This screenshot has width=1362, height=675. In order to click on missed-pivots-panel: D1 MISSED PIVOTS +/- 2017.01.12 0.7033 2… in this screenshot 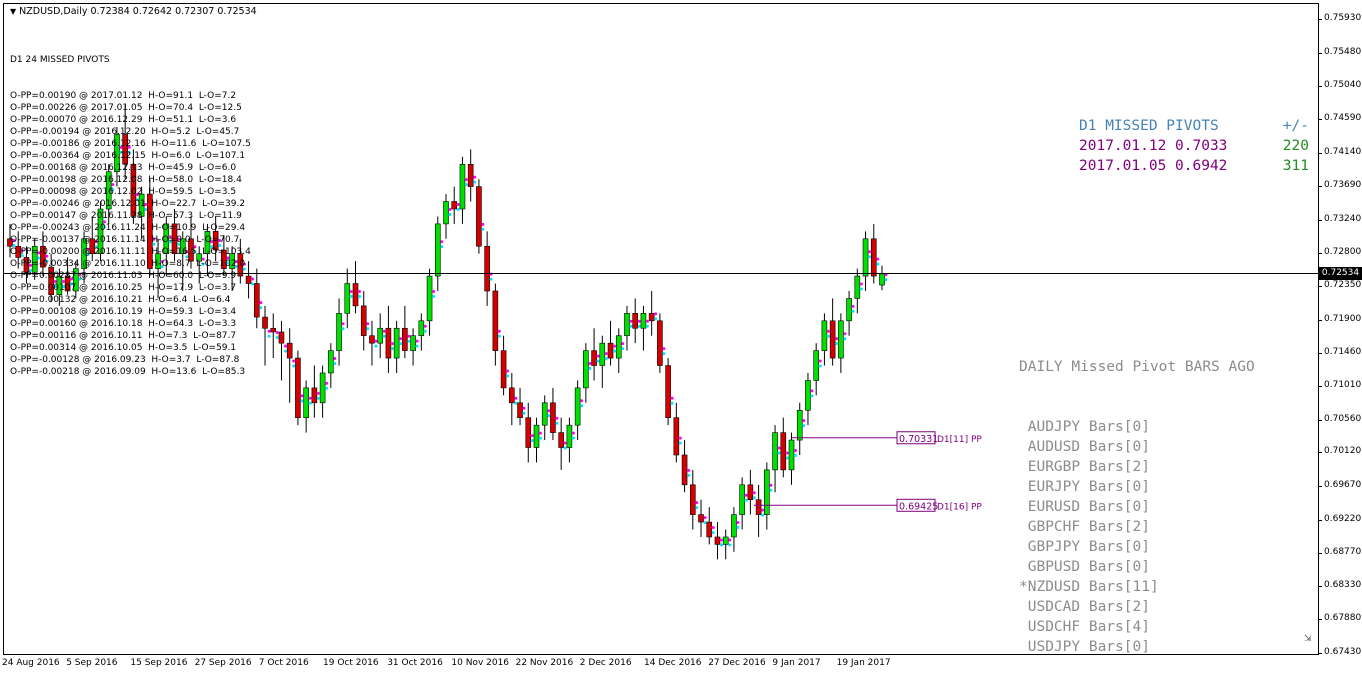, I will do `click(1194, 146)`.